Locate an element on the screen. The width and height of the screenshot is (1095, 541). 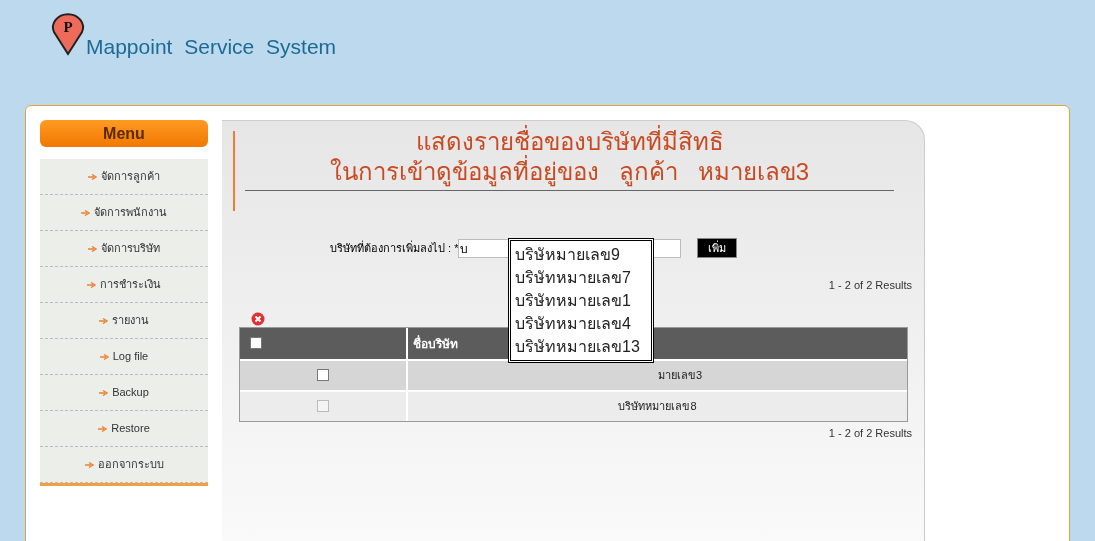
menu-item: ออกจากระบบ is located at coordinates (124, 465).